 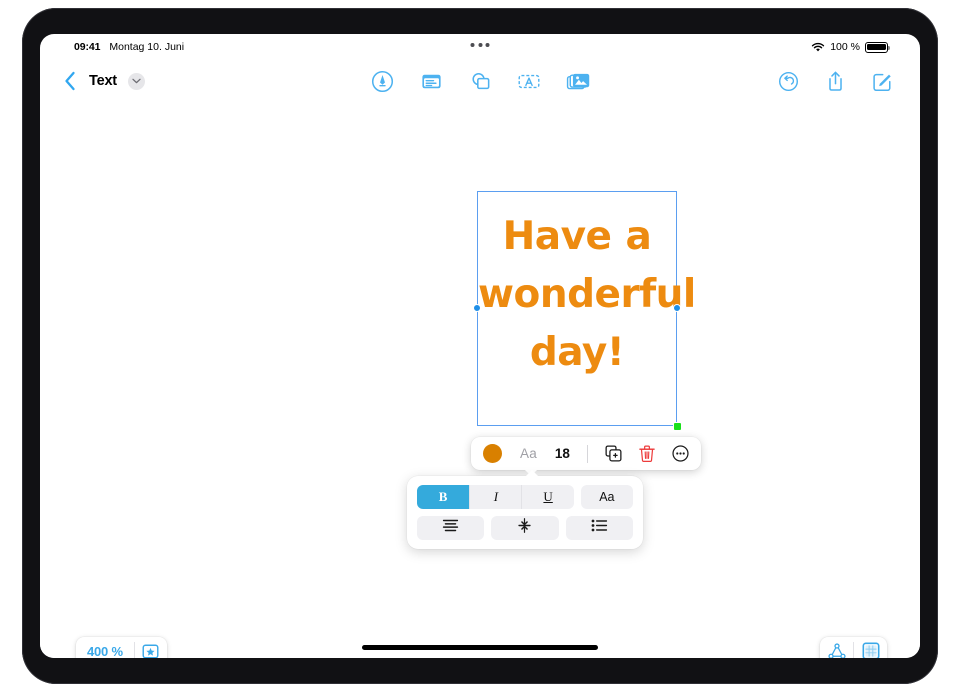 What do you see at coordinates (147, 47) in the screenshot?
I see `status-date: Montag 10. Juni` at bounding box center [147, 47].